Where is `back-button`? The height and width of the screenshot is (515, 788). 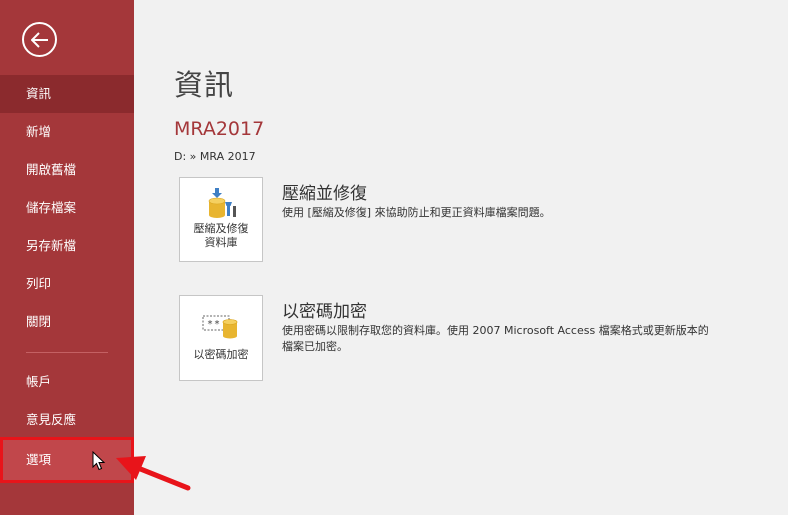
back-button is located at coordinates (39, 39).